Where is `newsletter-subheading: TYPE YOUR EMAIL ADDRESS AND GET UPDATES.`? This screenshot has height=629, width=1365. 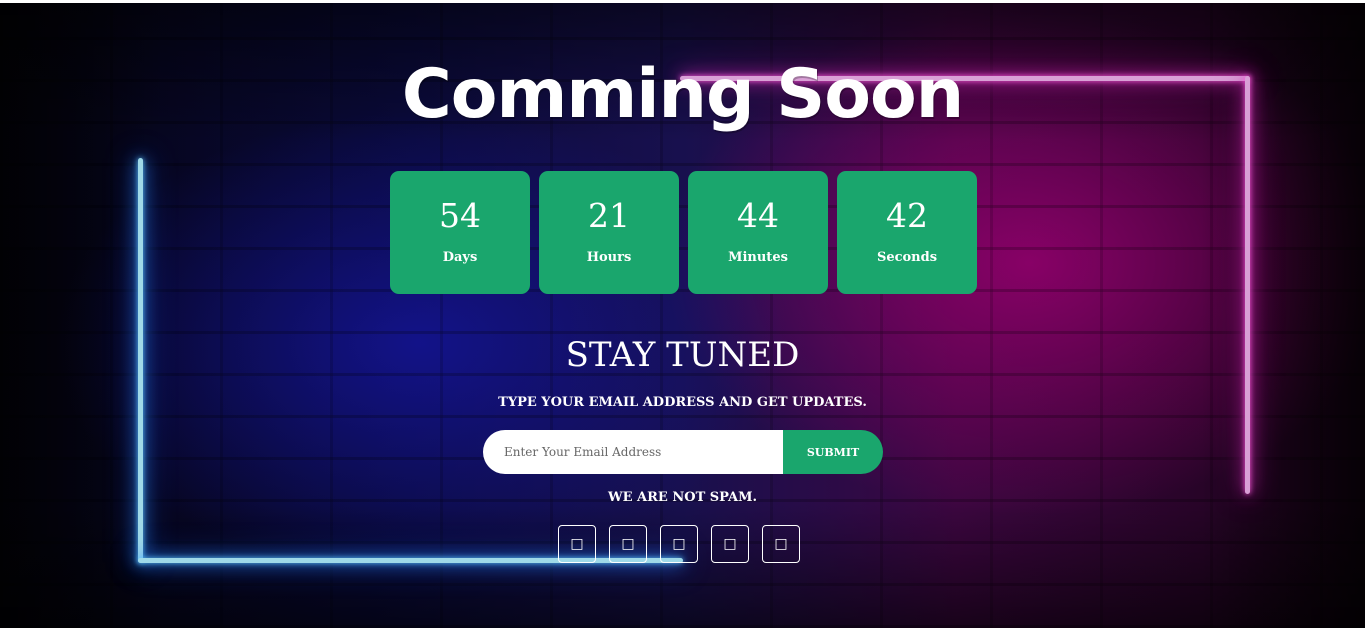
newsletter-subheading: TYPE YOUR EMAIL ADDRESS AND GET UPDATES. is located at coordinates (682, 402).